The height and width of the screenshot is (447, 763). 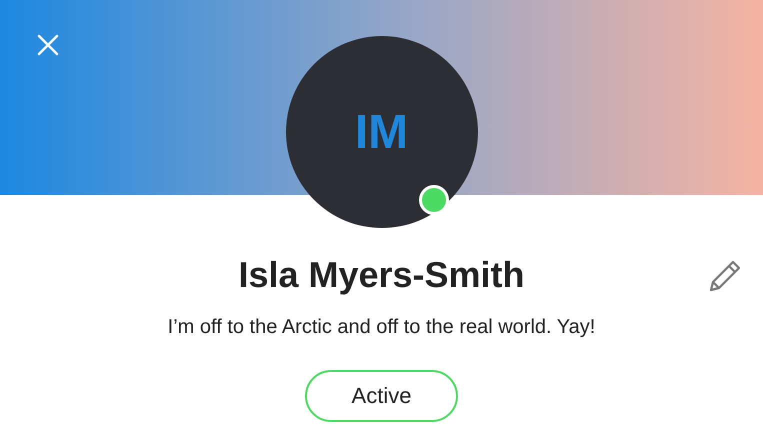 I want to click on close-icon, so click(x=48, y=45).